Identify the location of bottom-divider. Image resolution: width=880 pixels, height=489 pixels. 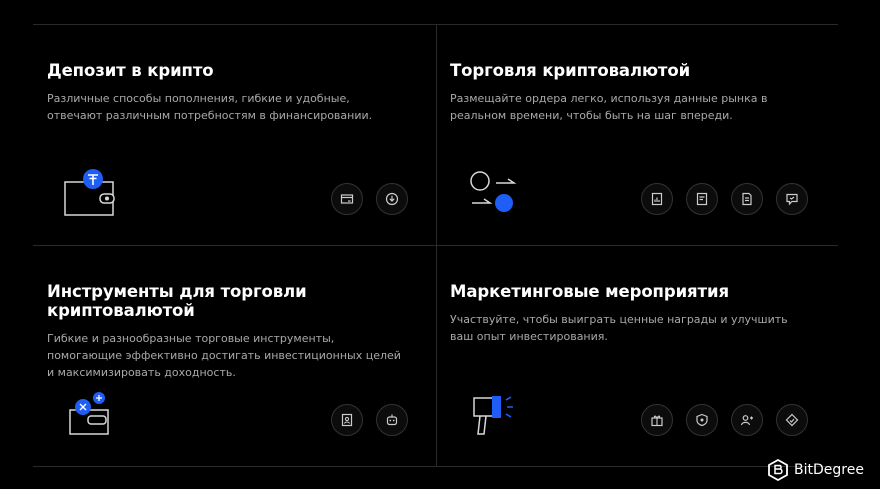
(435, 466).